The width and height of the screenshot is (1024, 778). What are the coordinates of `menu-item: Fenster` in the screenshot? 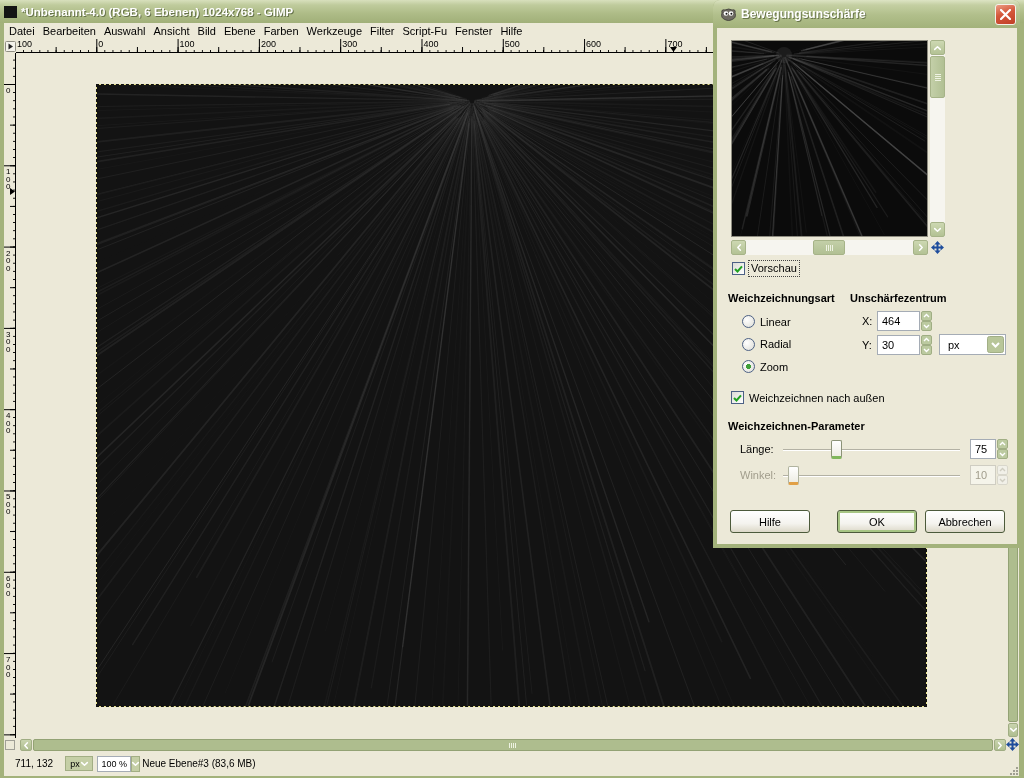 It's located at (474, 31).